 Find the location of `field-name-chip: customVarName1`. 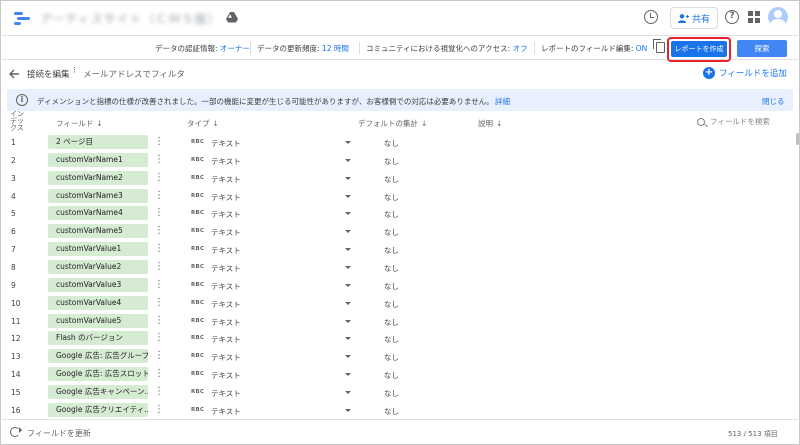

field-name-chip: customVarName1 is located at coordinates (98, 159).